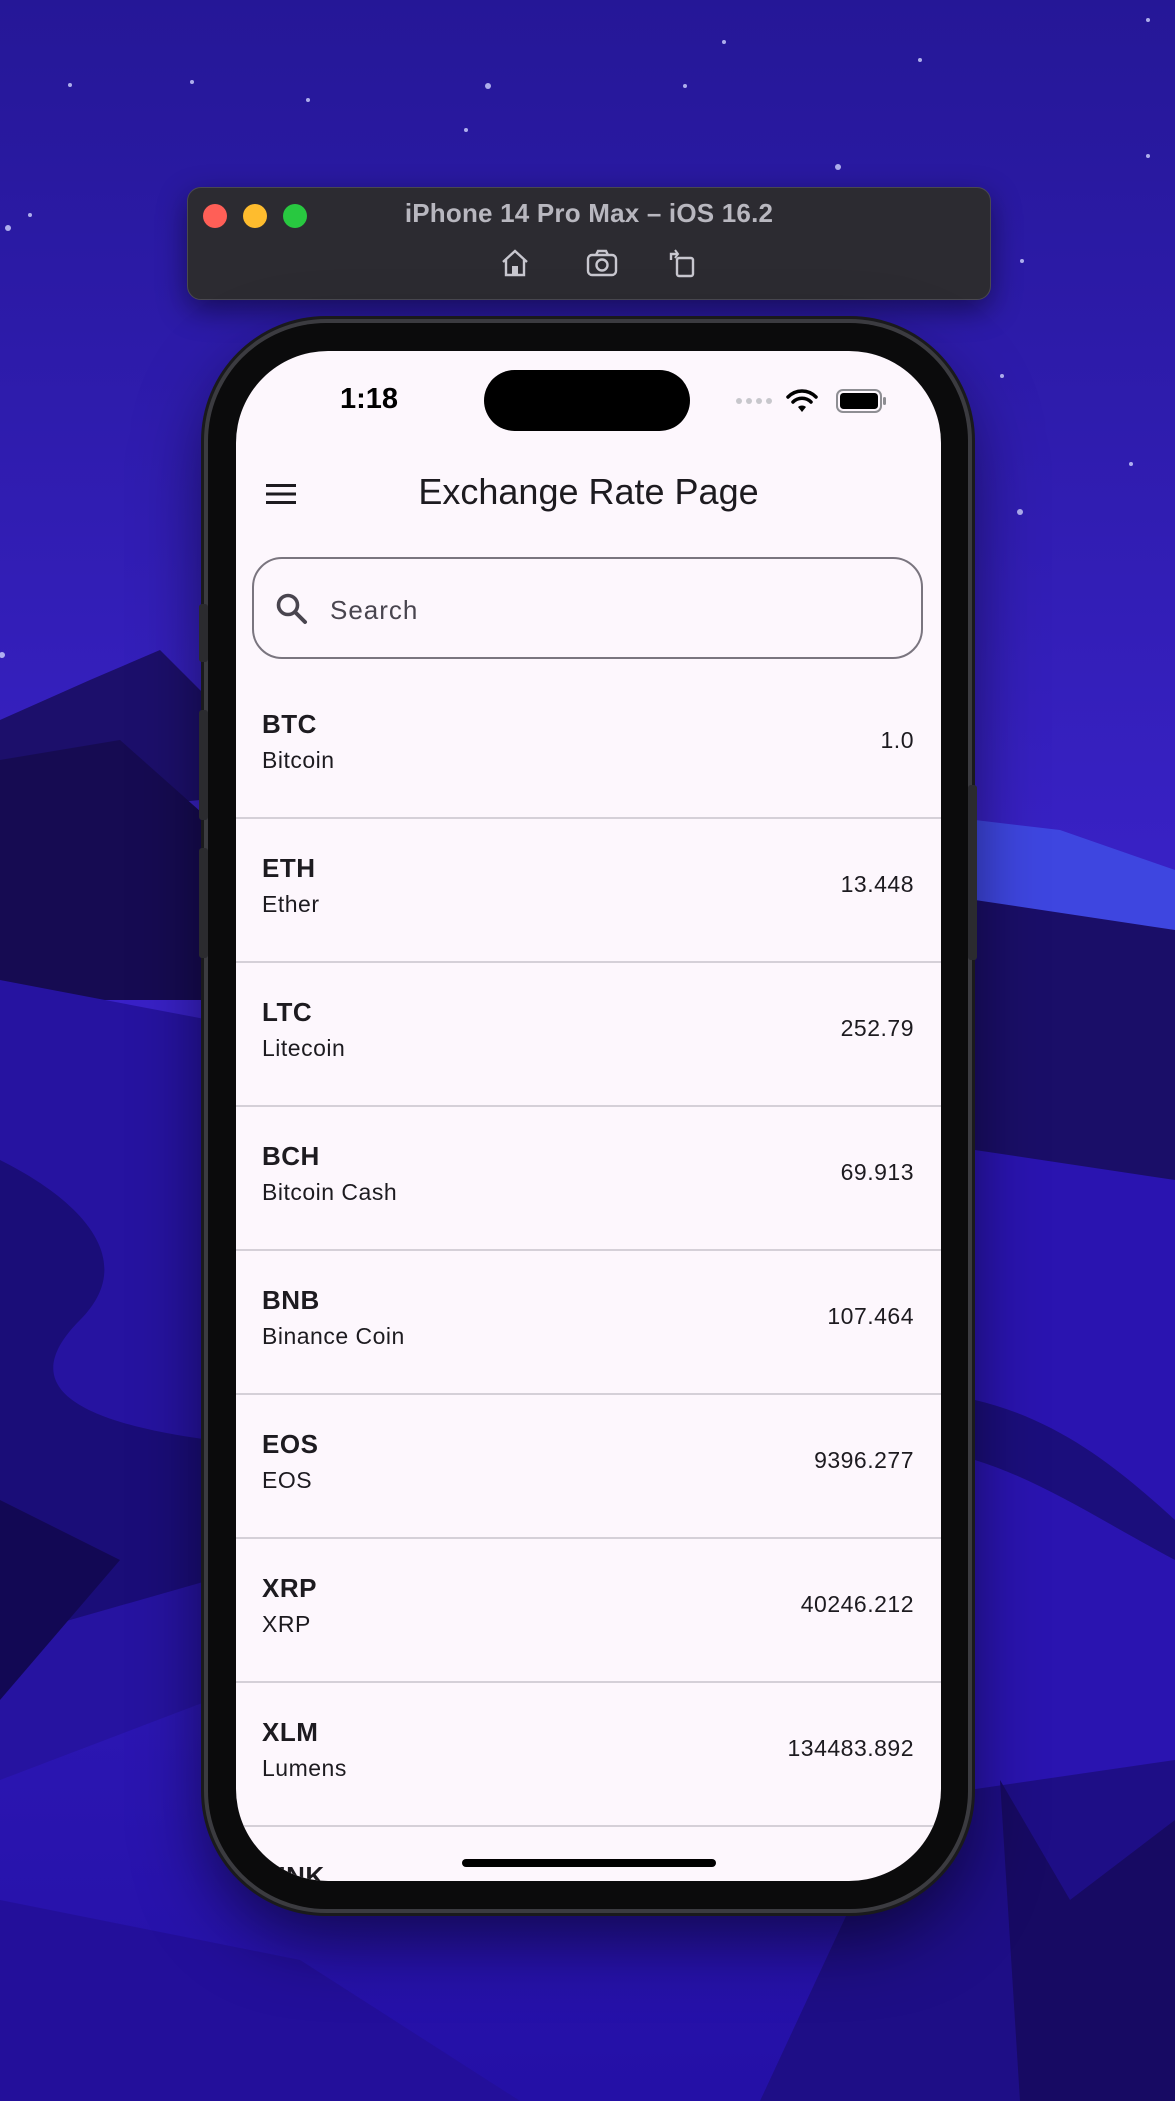 The image size is (1175, 2101). What do you see at coordinates (289, 724) in the screenshot?
I see `currency-symbol: BTC` at bounding box center [289, 724].